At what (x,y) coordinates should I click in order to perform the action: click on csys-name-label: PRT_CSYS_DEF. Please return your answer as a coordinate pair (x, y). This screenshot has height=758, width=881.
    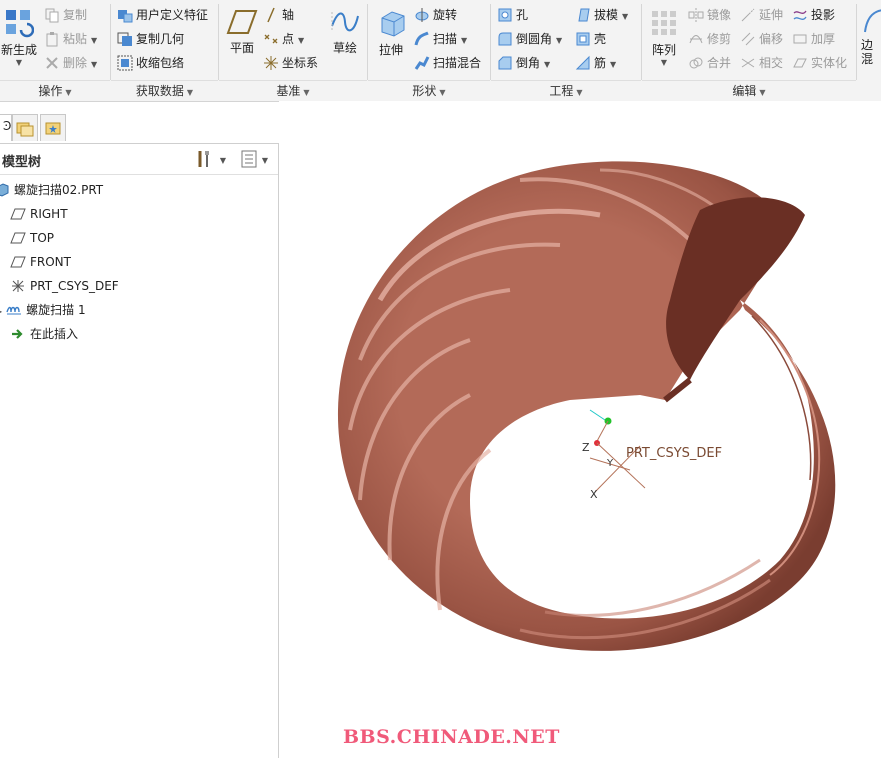
    Looking at the image, I should click on (674, 453).